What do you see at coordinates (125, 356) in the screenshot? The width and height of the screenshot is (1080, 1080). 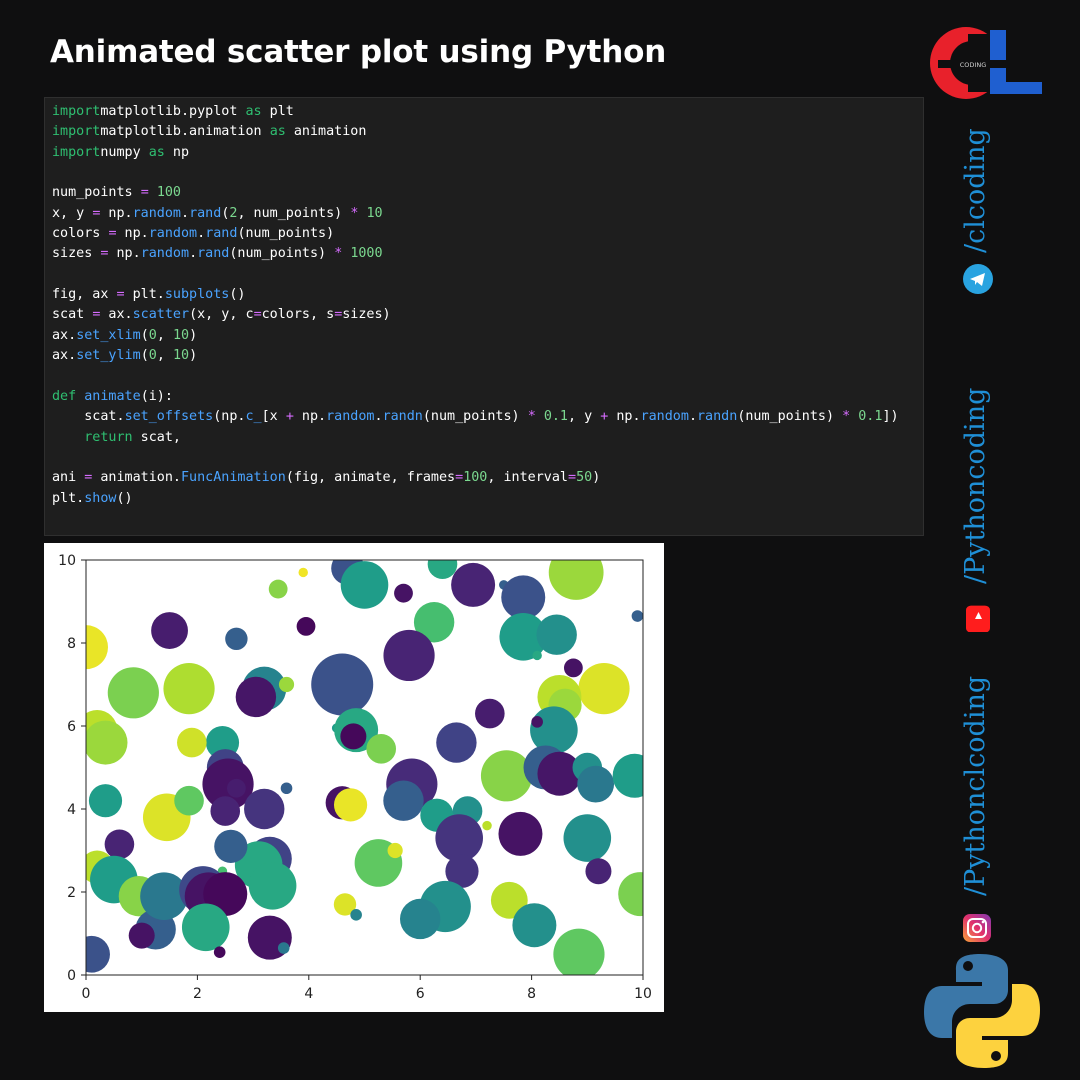 I see `code-line: ax.set_ylim(0, 10)` at bounding box center [125, 356].